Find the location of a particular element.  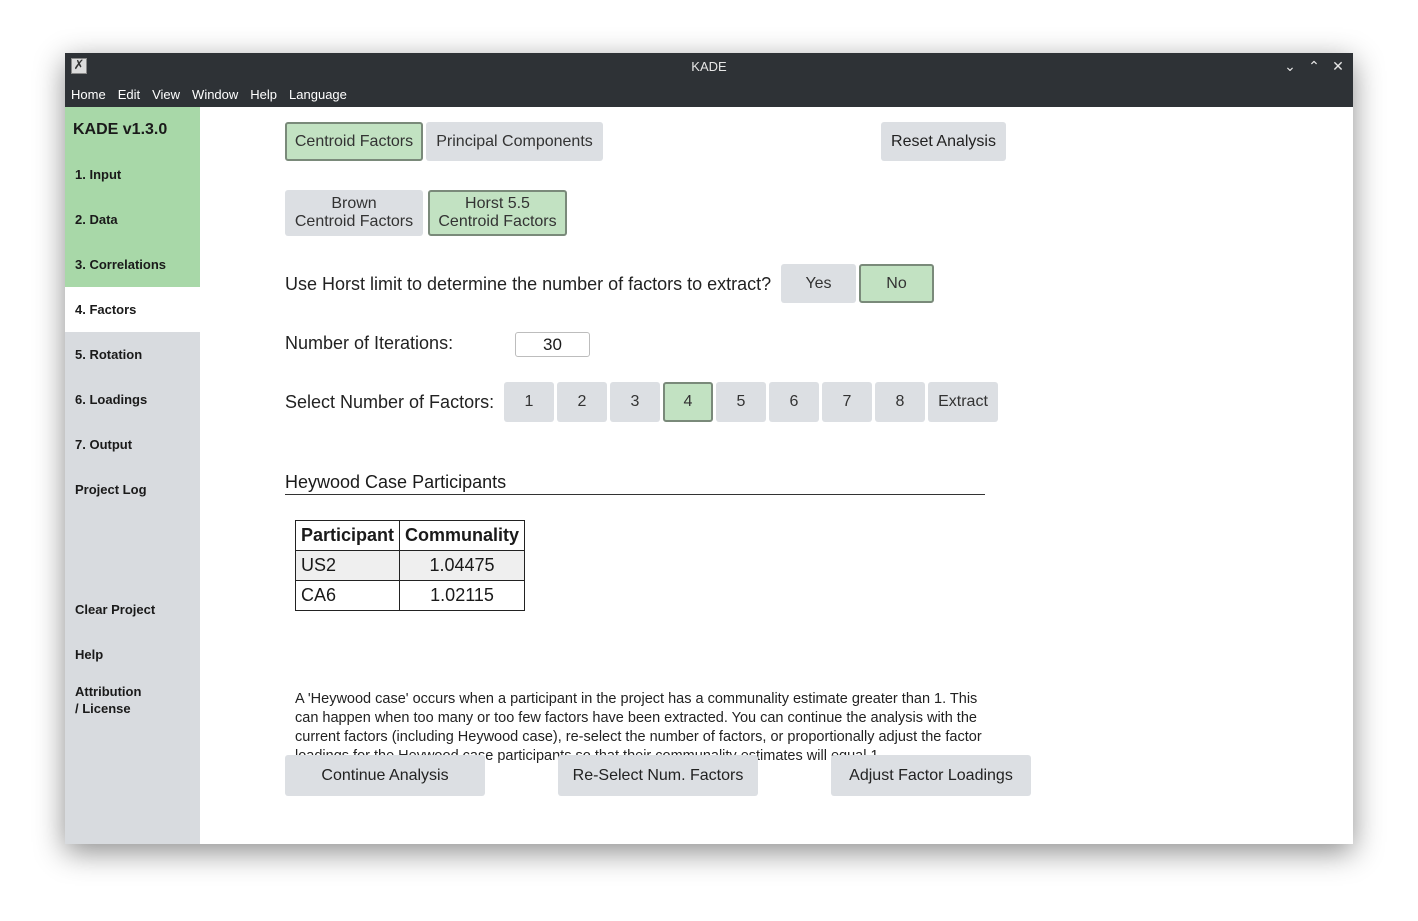

factor-button-5: 5 is located at coordinates (741, 402).